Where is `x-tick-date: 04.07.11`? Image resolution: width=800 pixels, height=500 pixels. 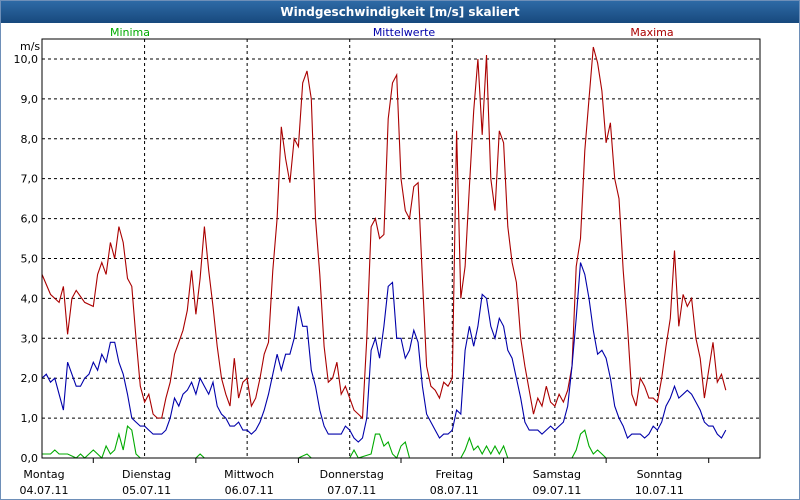
x-tick-date: 04.07.11 is located at coordinates (44, 490).